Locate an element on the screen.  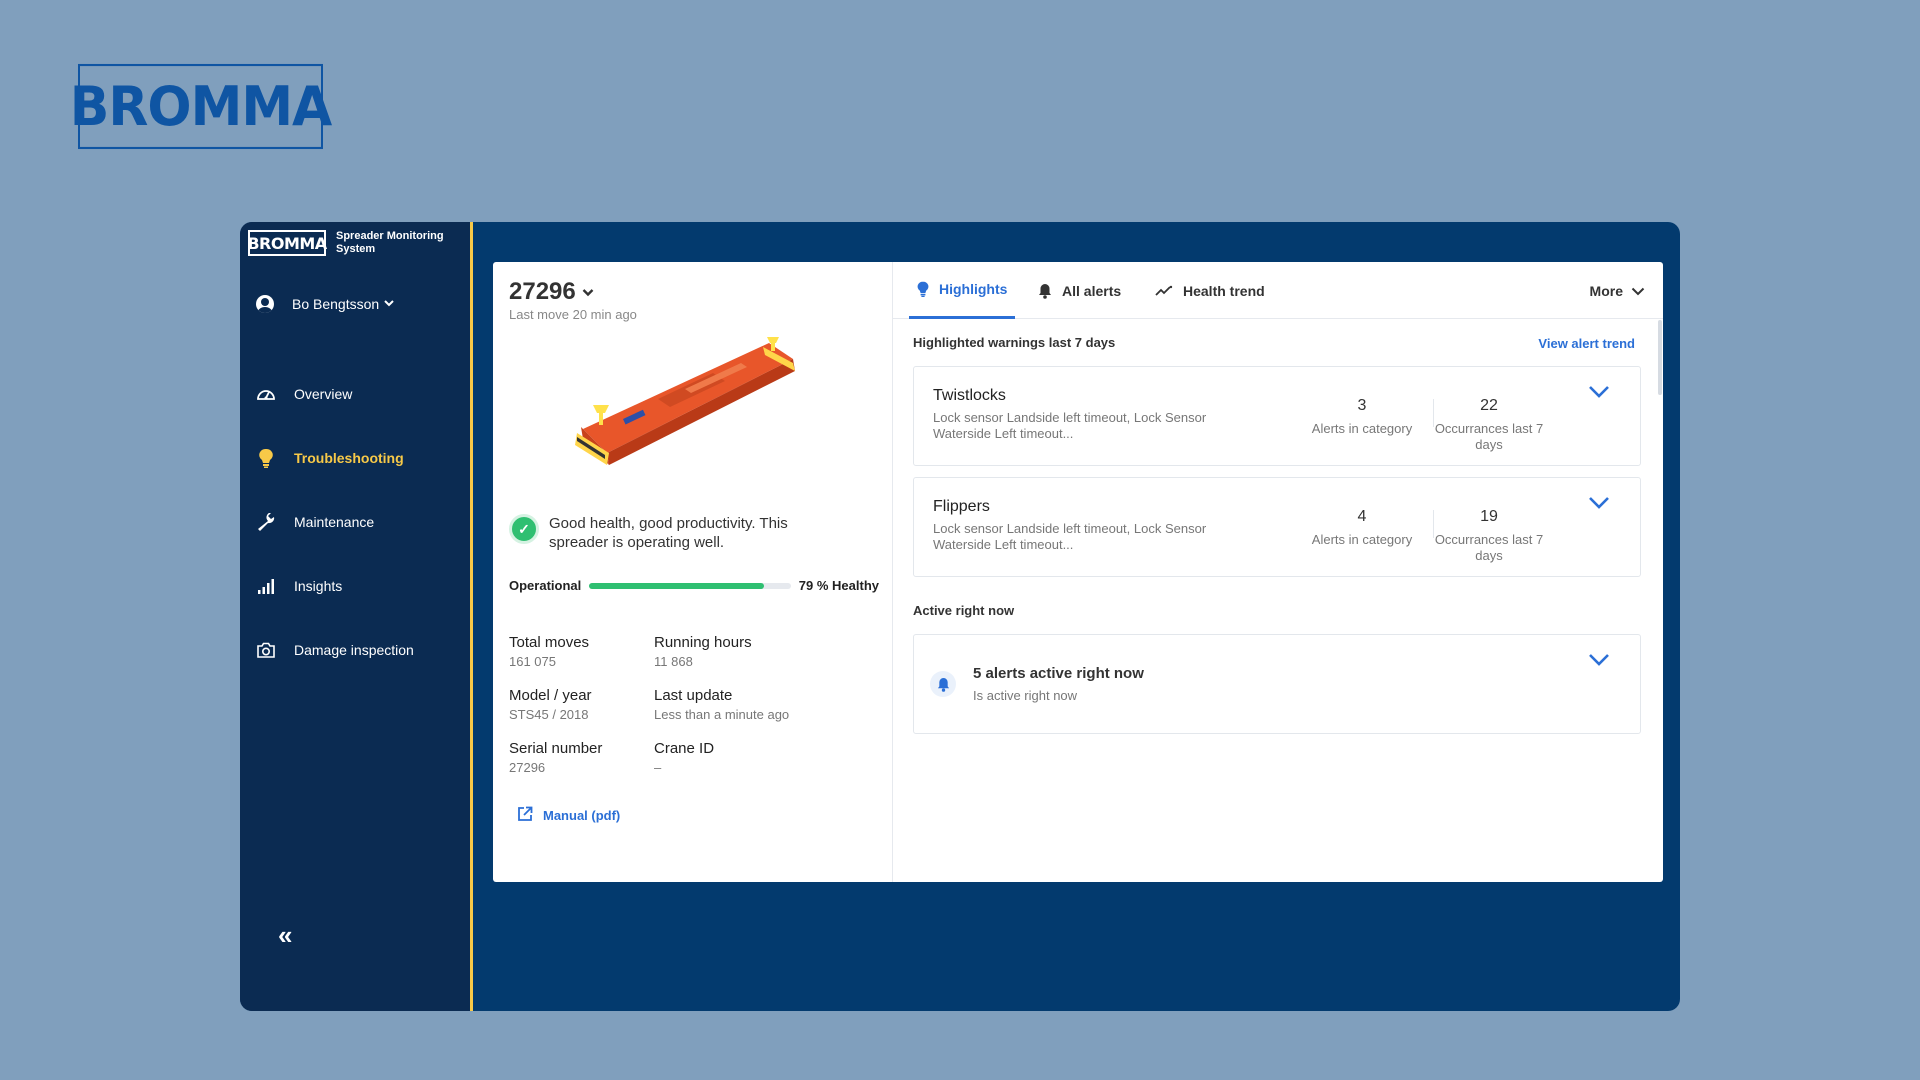
alert-category-name: Twistlocks is located at coordinates (969, 395).